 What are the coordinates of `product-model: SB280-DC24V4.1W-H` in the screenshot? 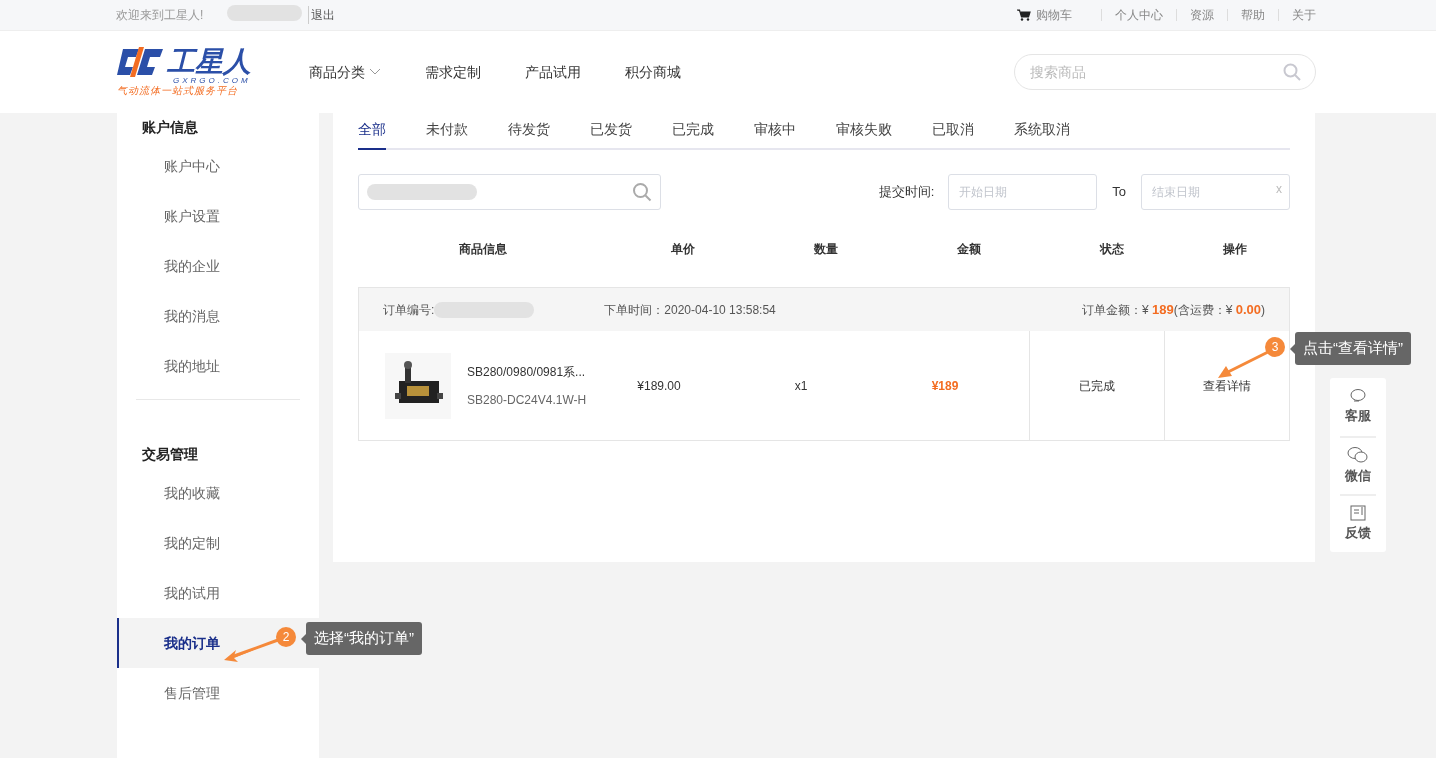 It's located at (527, 400).